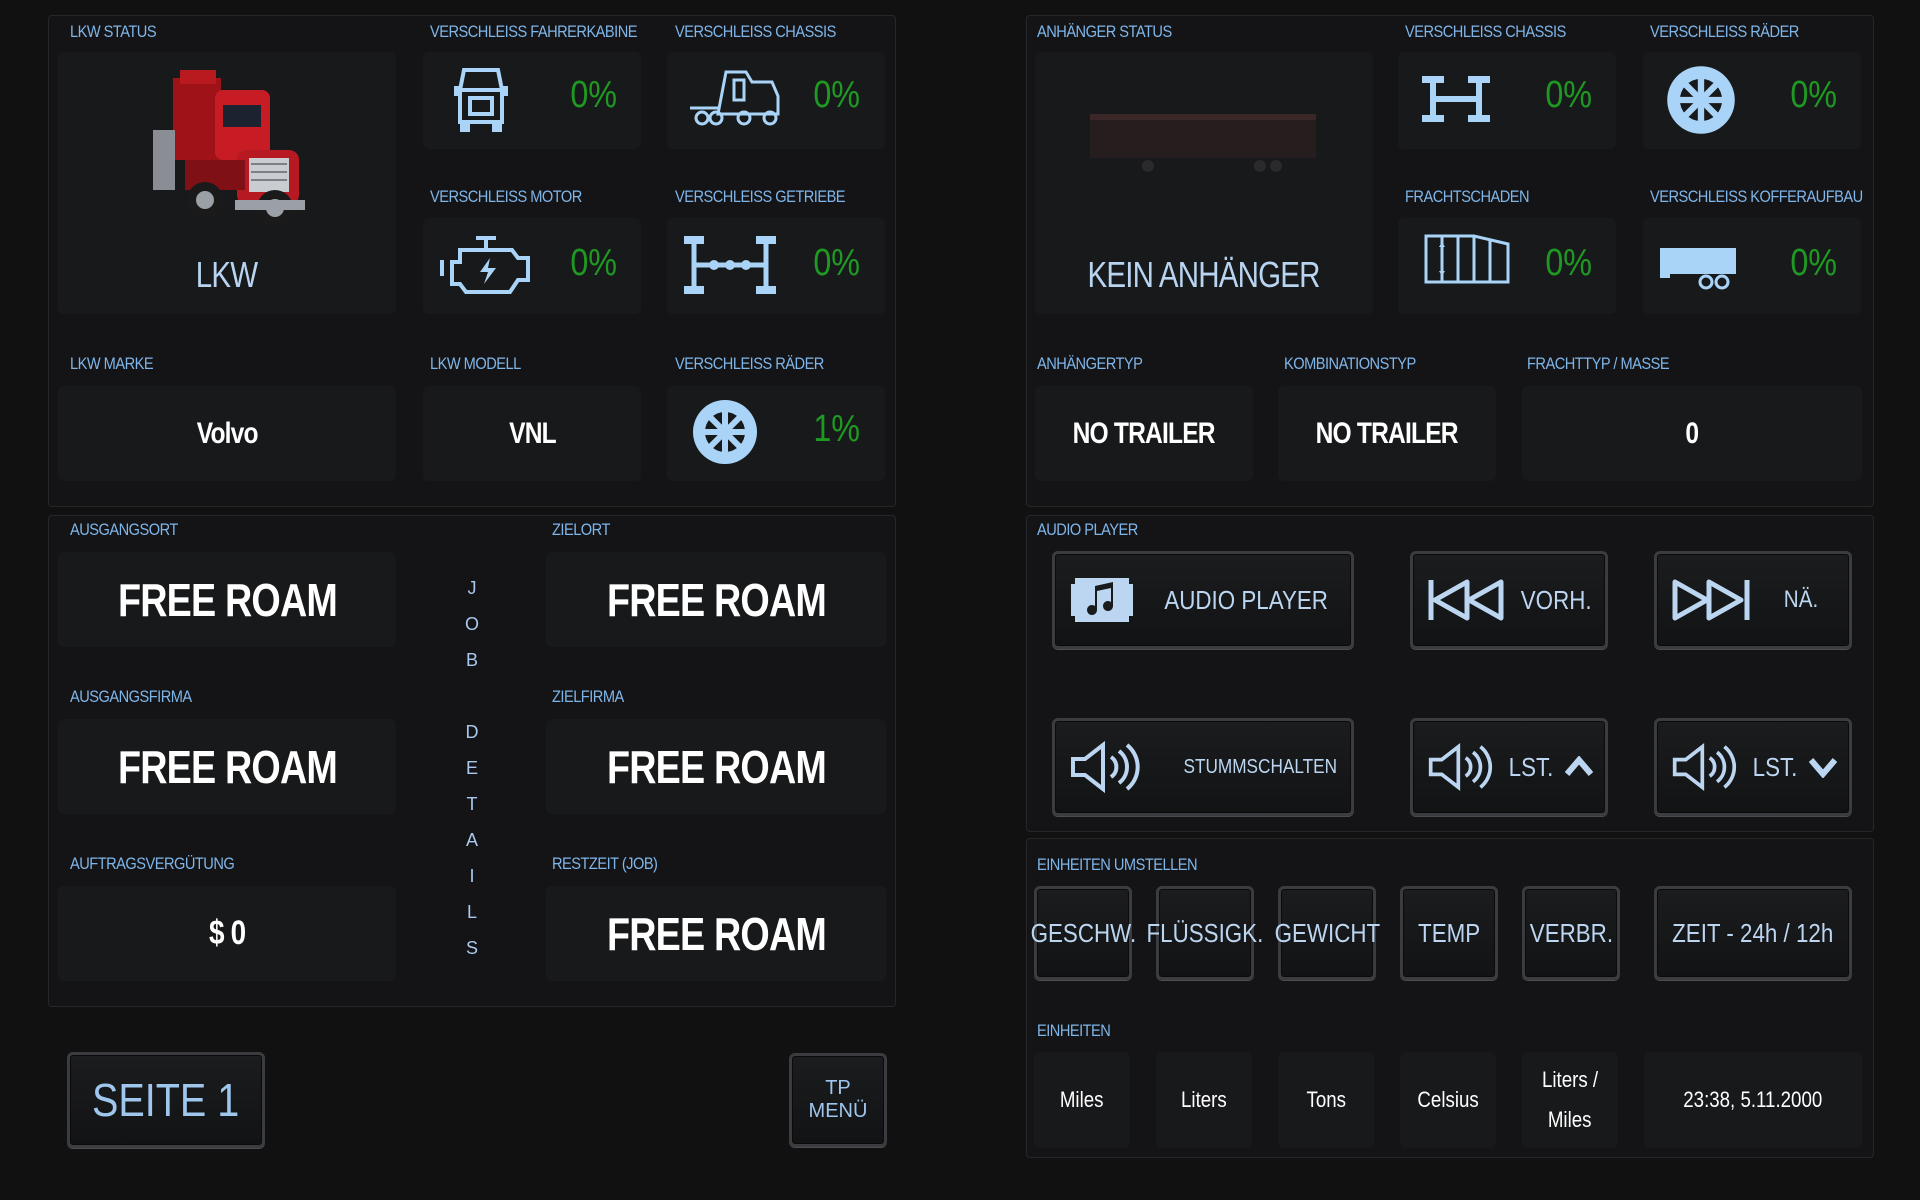 This screenshot has width=1920, height=1200. What do you see at coordinates (1387, 433) in the screenshot?
I see `combination-type-value: NO TRAILER` at bounding box center [1387, 433].